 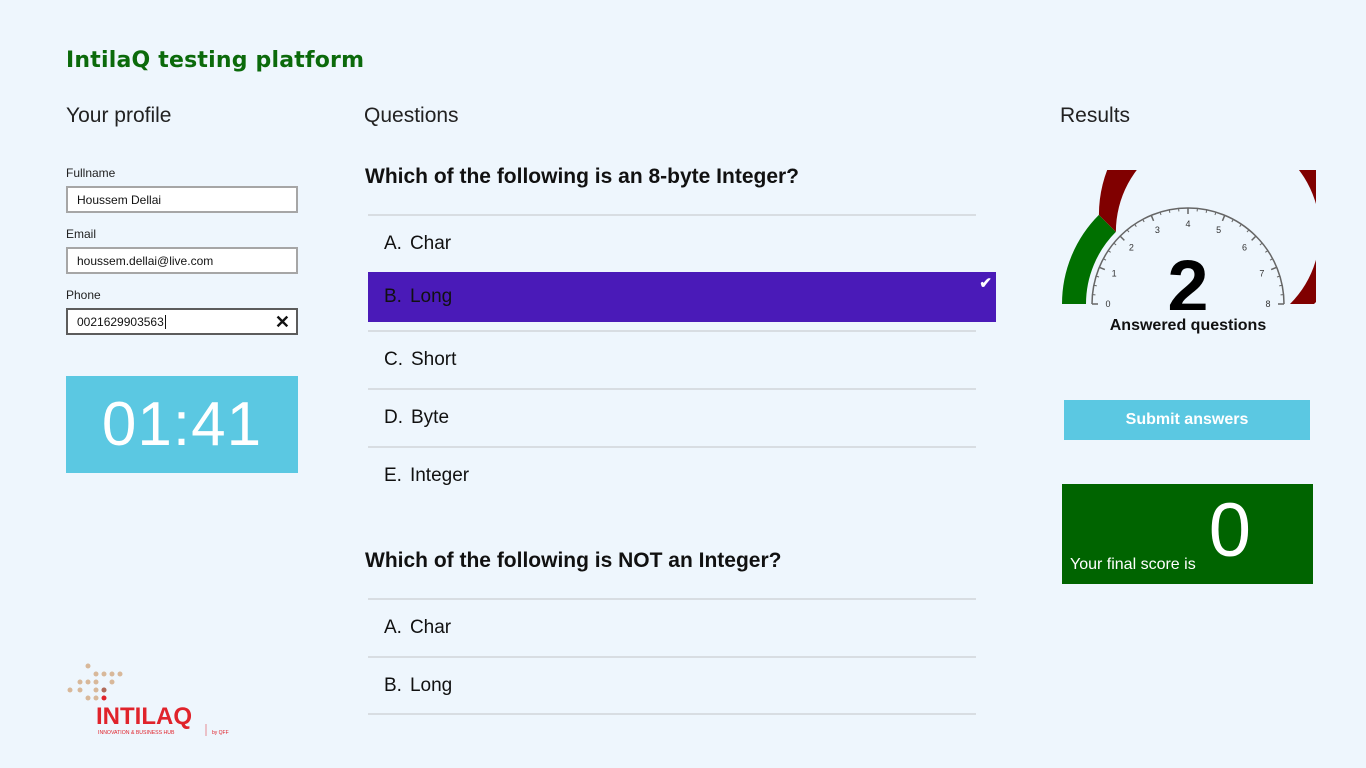 I want to click on intilaq-logo: INTILAQ INNOVATION & BUSINESS HUB by QFF, so click(x=148, y=699).